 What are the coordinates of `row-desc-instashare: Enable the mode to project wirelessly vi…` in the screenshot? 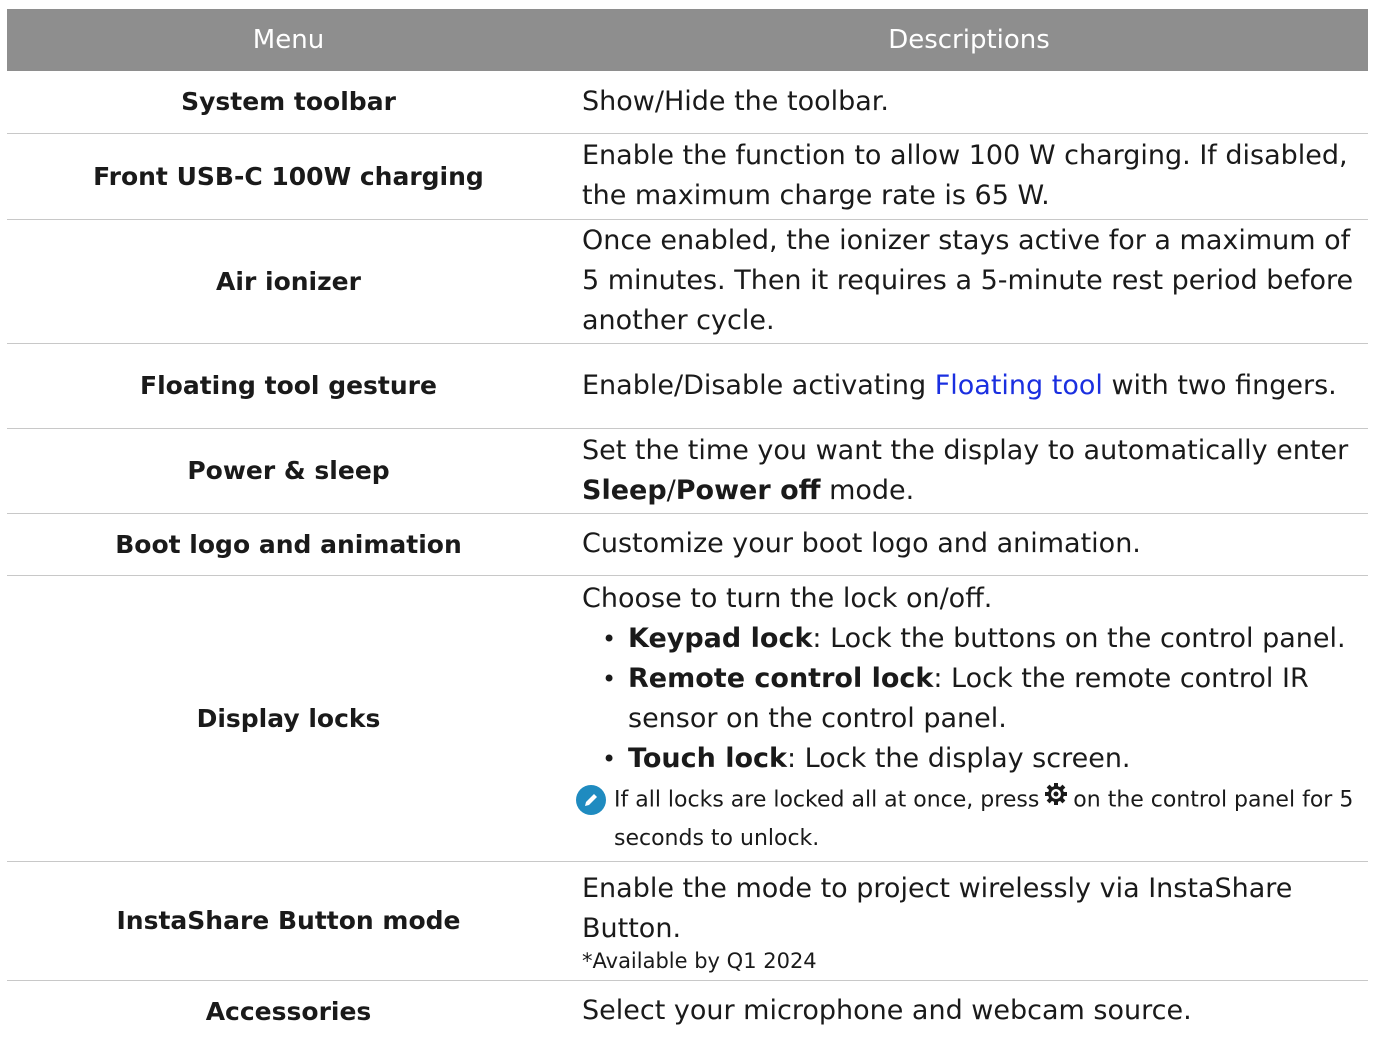 It's located at (969, 921).